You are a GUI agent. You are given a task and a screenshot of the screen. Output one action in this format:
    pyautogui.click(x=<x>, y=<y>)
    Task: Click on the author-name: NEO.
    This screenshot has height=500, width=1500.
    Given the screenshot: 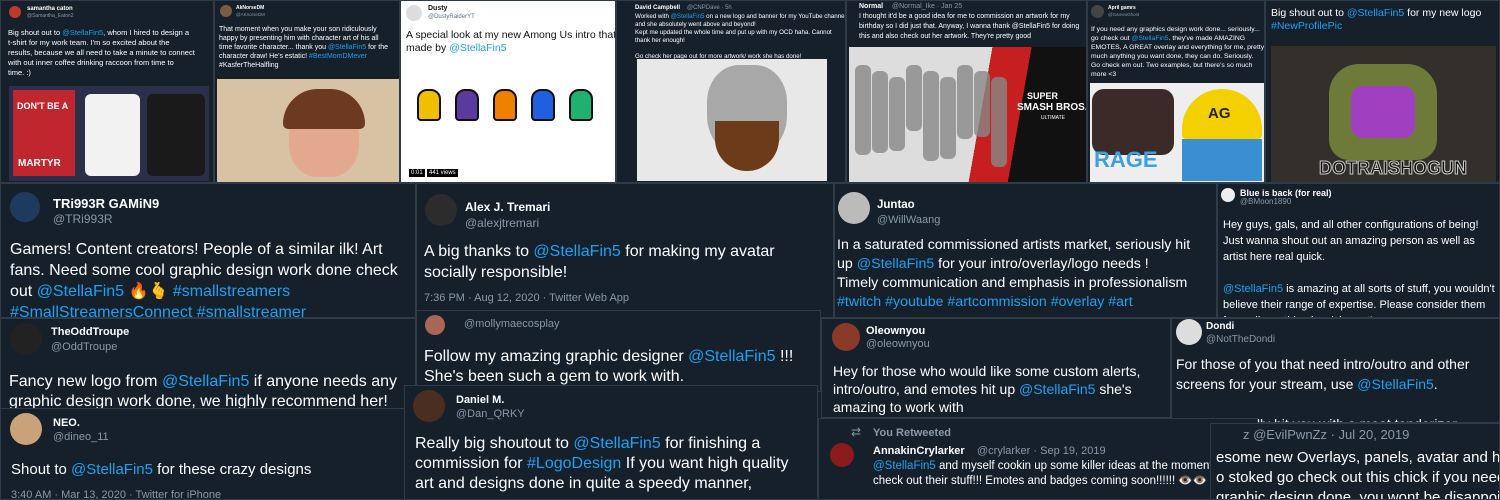 What is the action you would take?
    pyautogui.click(x=66, y=423)
    